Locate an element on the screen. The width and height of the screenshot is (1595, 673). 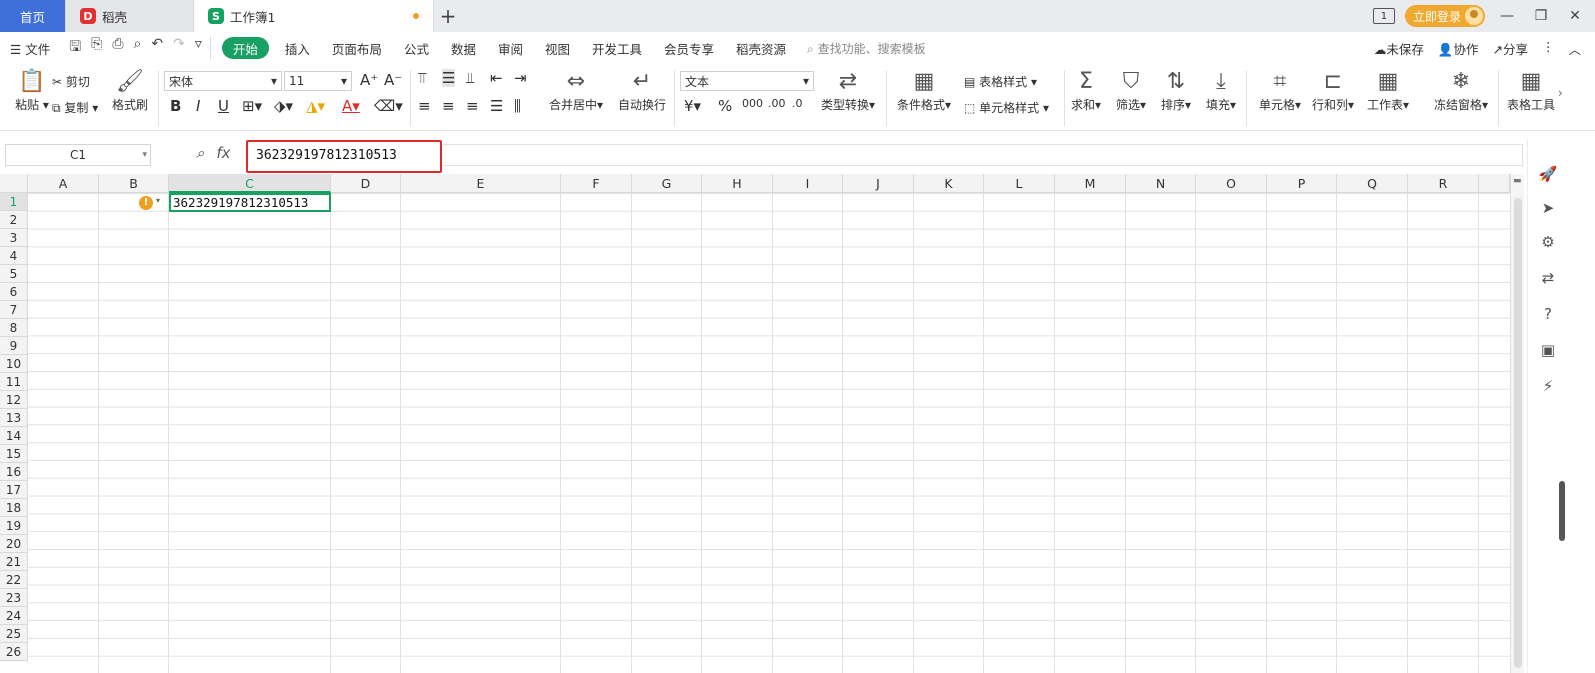
select-all-corner is located at coordinates (14, 183).